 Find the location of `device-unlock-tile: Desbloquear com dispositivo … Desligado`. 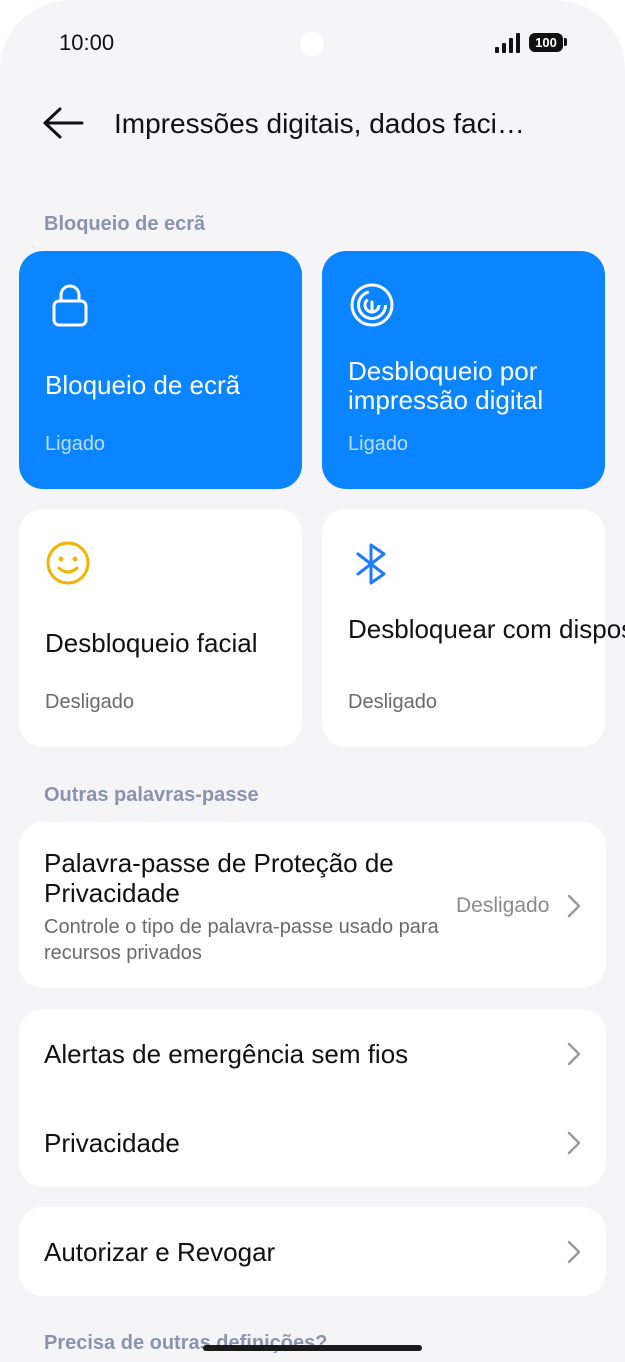

device-unlock-tile: Desbloquear com dispositivo … Desligado is located at coordinates (473, 628).